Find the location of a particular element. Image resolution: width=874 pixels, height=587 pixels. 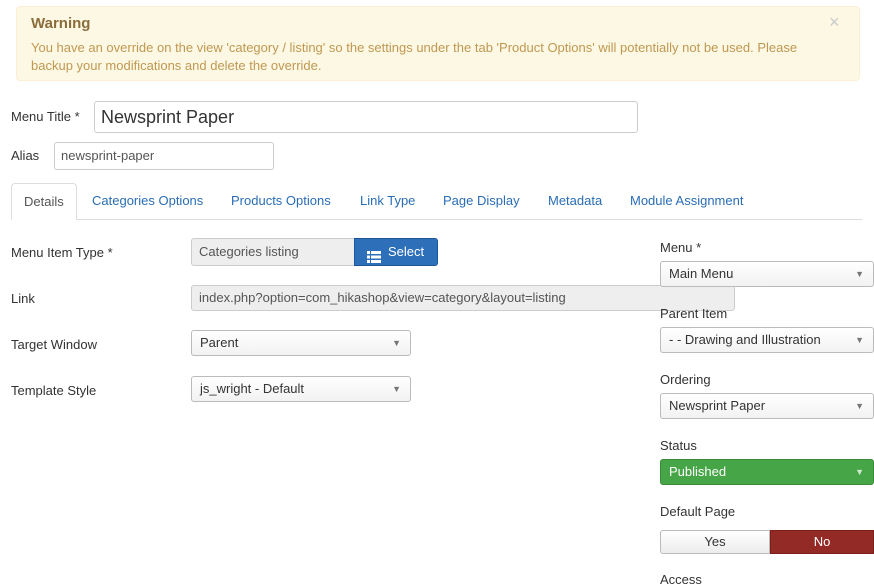

template-style-value: js_wright - Default is located at coordinates (252, 388).